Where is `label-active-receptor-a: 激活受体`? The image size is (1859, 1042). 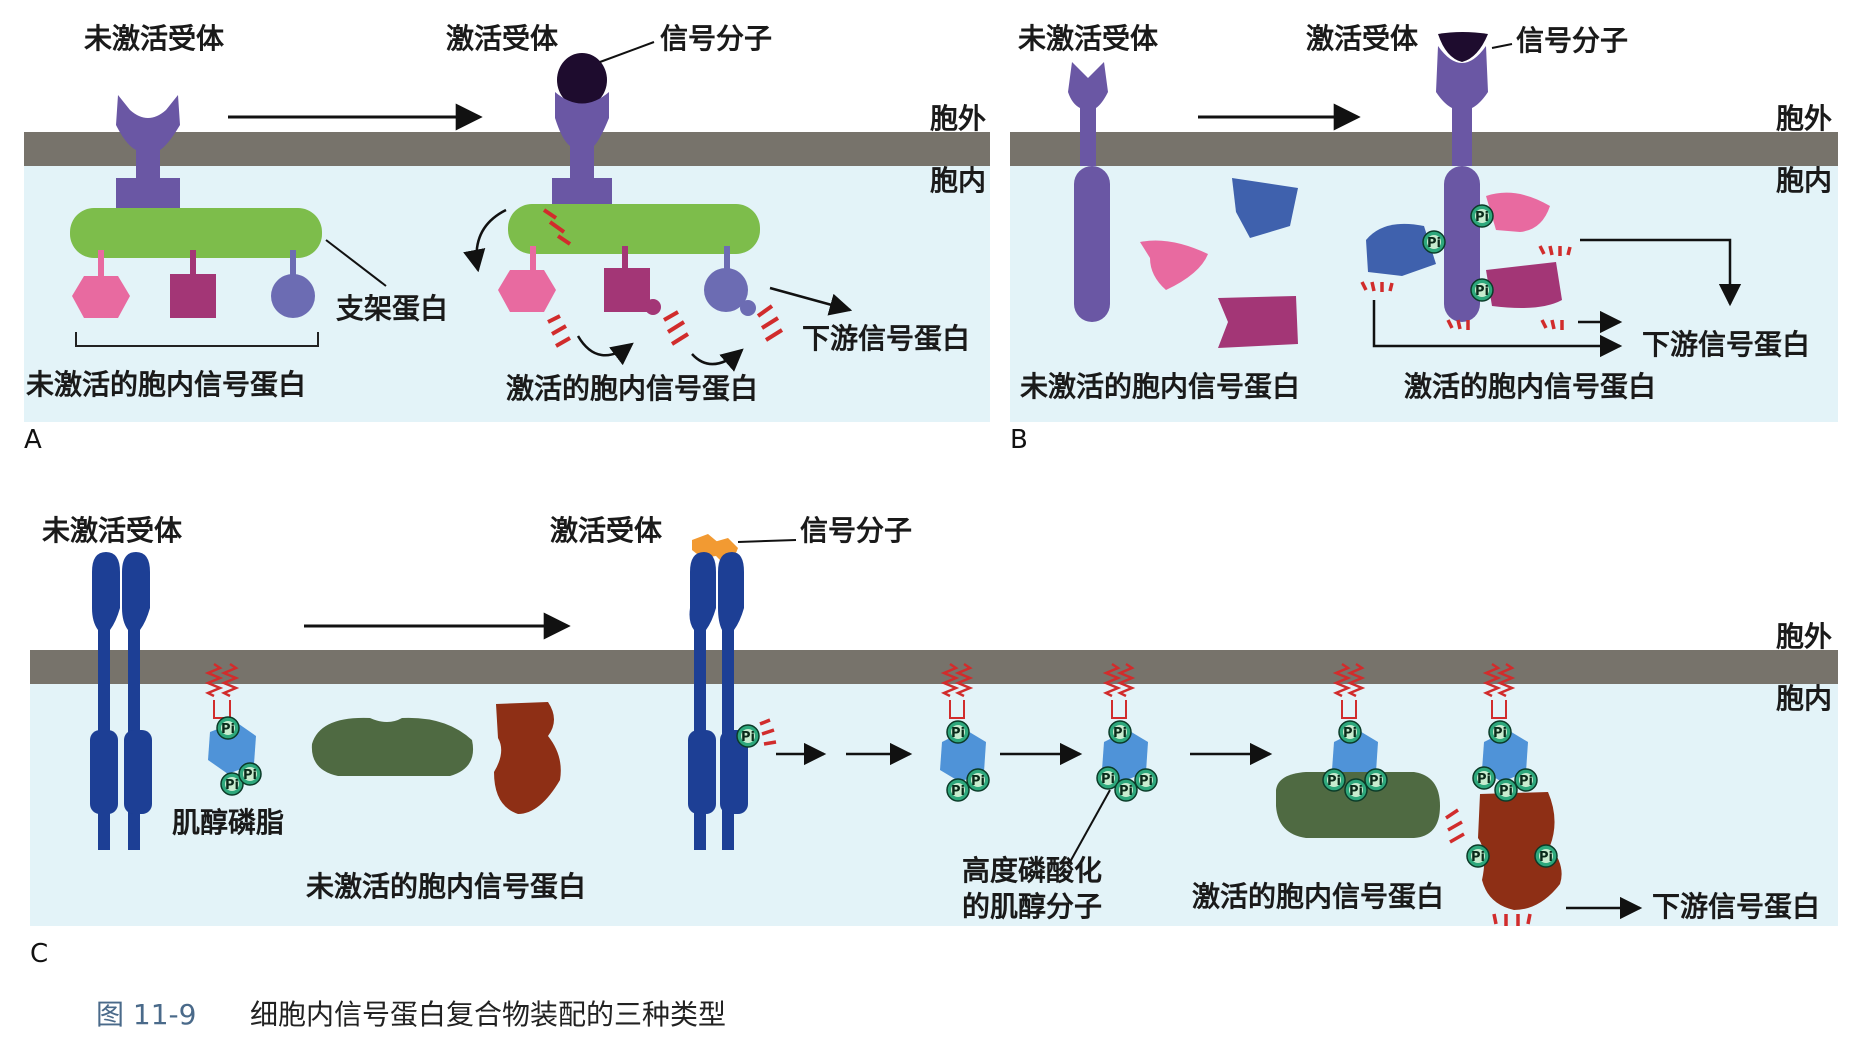
label-active-receptor-a: 激活受体 is located at coordinates (502, 38).